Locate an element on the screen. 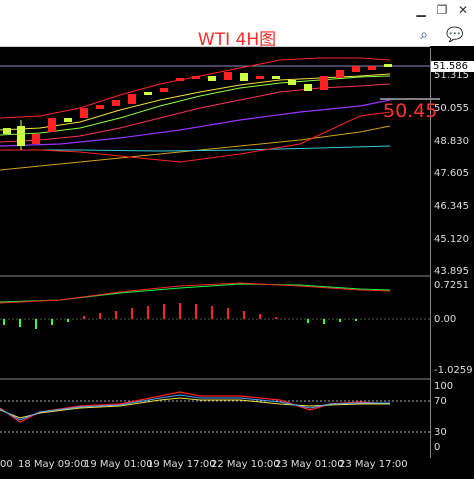 The width and height of the screenshot is (474, 479). time-axis-label: 19 May 17:00 is located at coordinates (181, 464).